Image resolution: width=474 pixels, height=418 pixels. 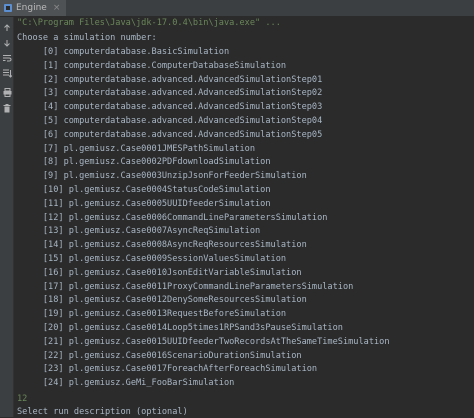 I want to click on run-description-prompt: Select run description (optional), so click(x=102, y=412).